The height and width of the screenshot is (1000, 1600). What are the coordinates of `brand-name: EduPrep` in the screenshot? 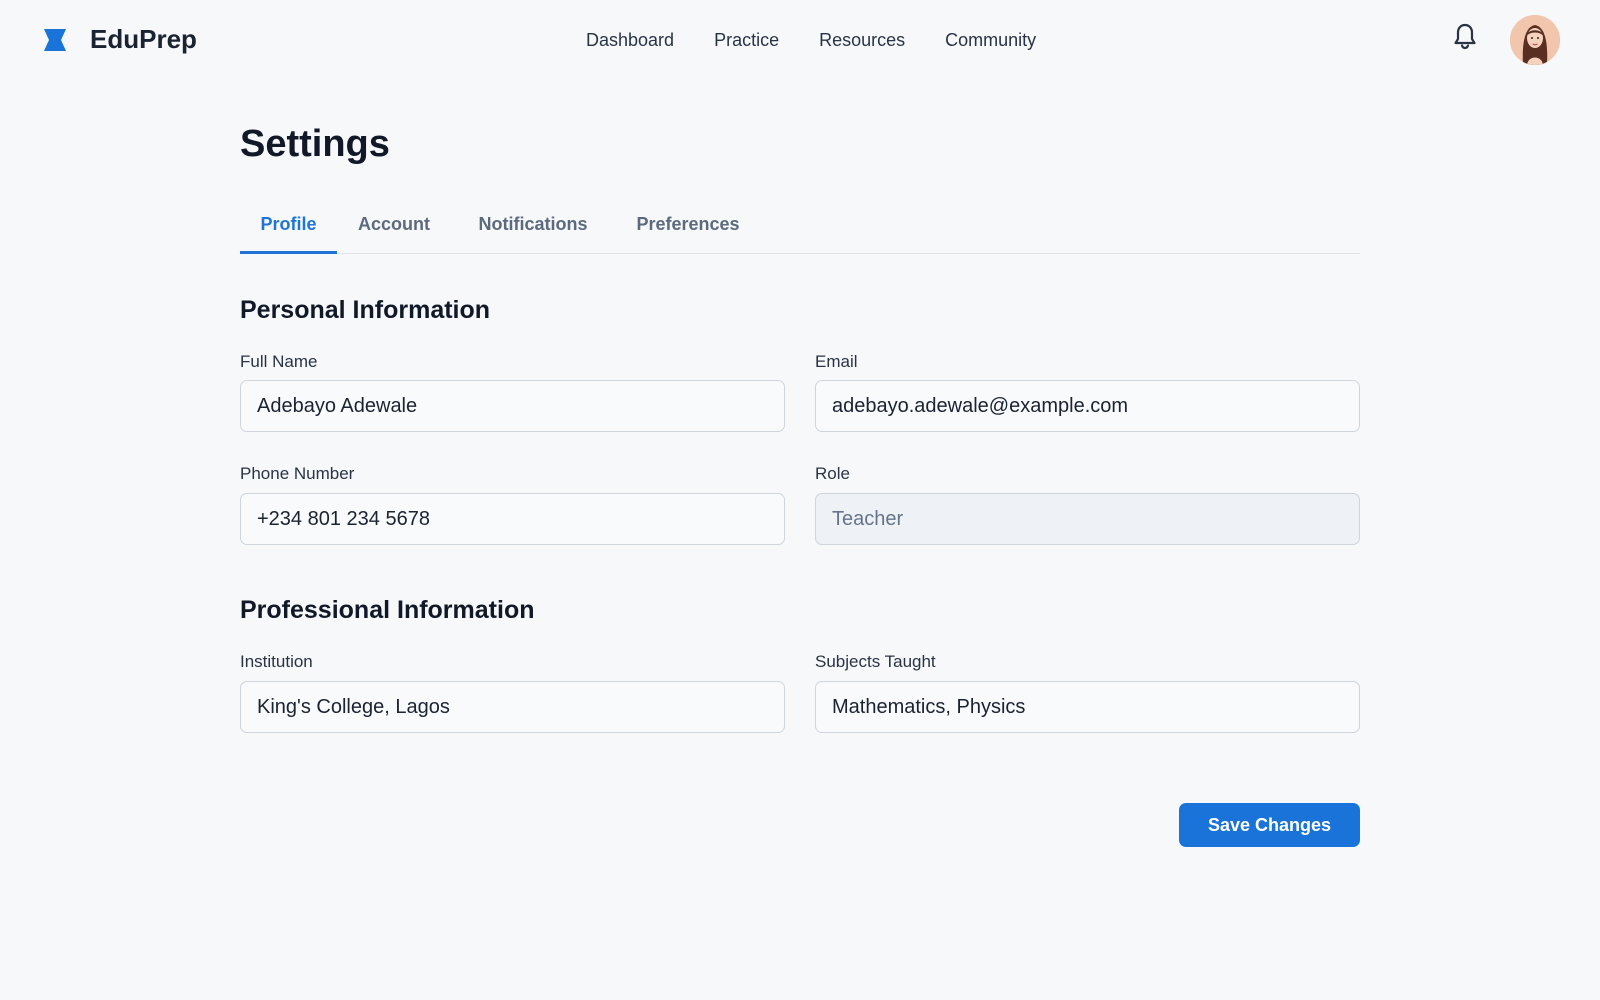 It's located at (143, 39).